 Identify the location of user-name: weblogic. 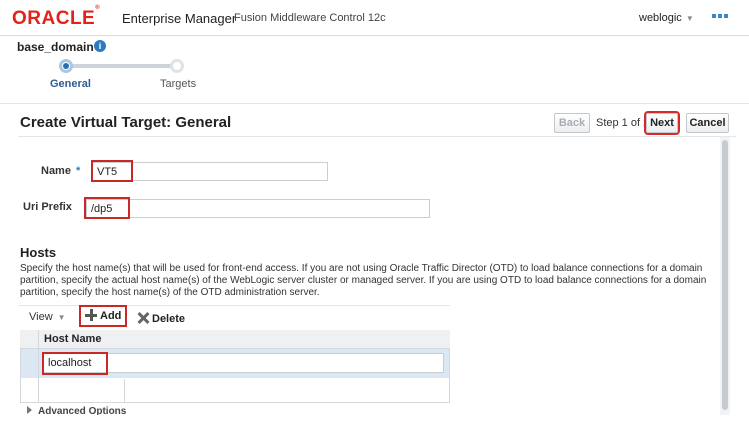
(660, 18).